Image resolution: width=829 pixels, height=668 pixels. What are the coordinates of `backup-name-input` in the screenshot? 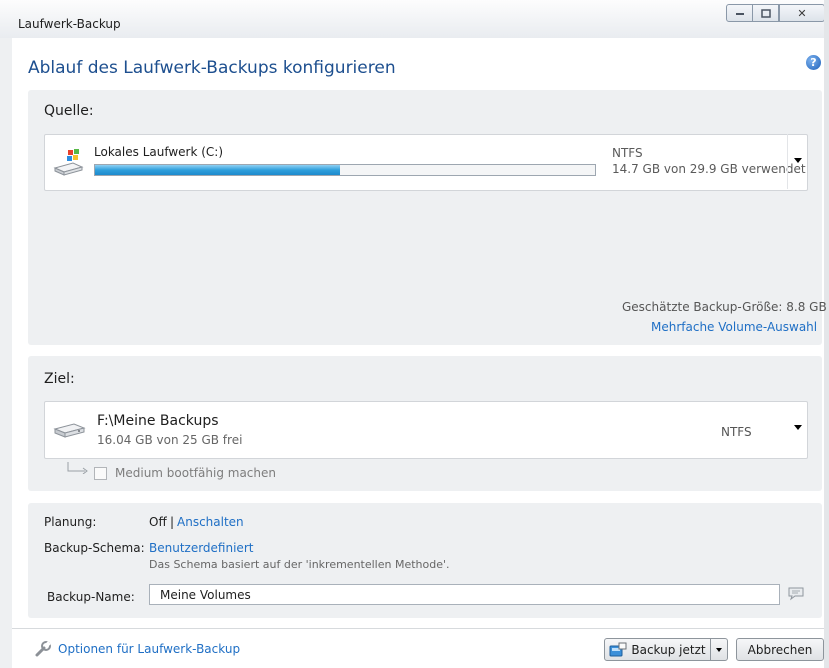 It's located at (464, 594).